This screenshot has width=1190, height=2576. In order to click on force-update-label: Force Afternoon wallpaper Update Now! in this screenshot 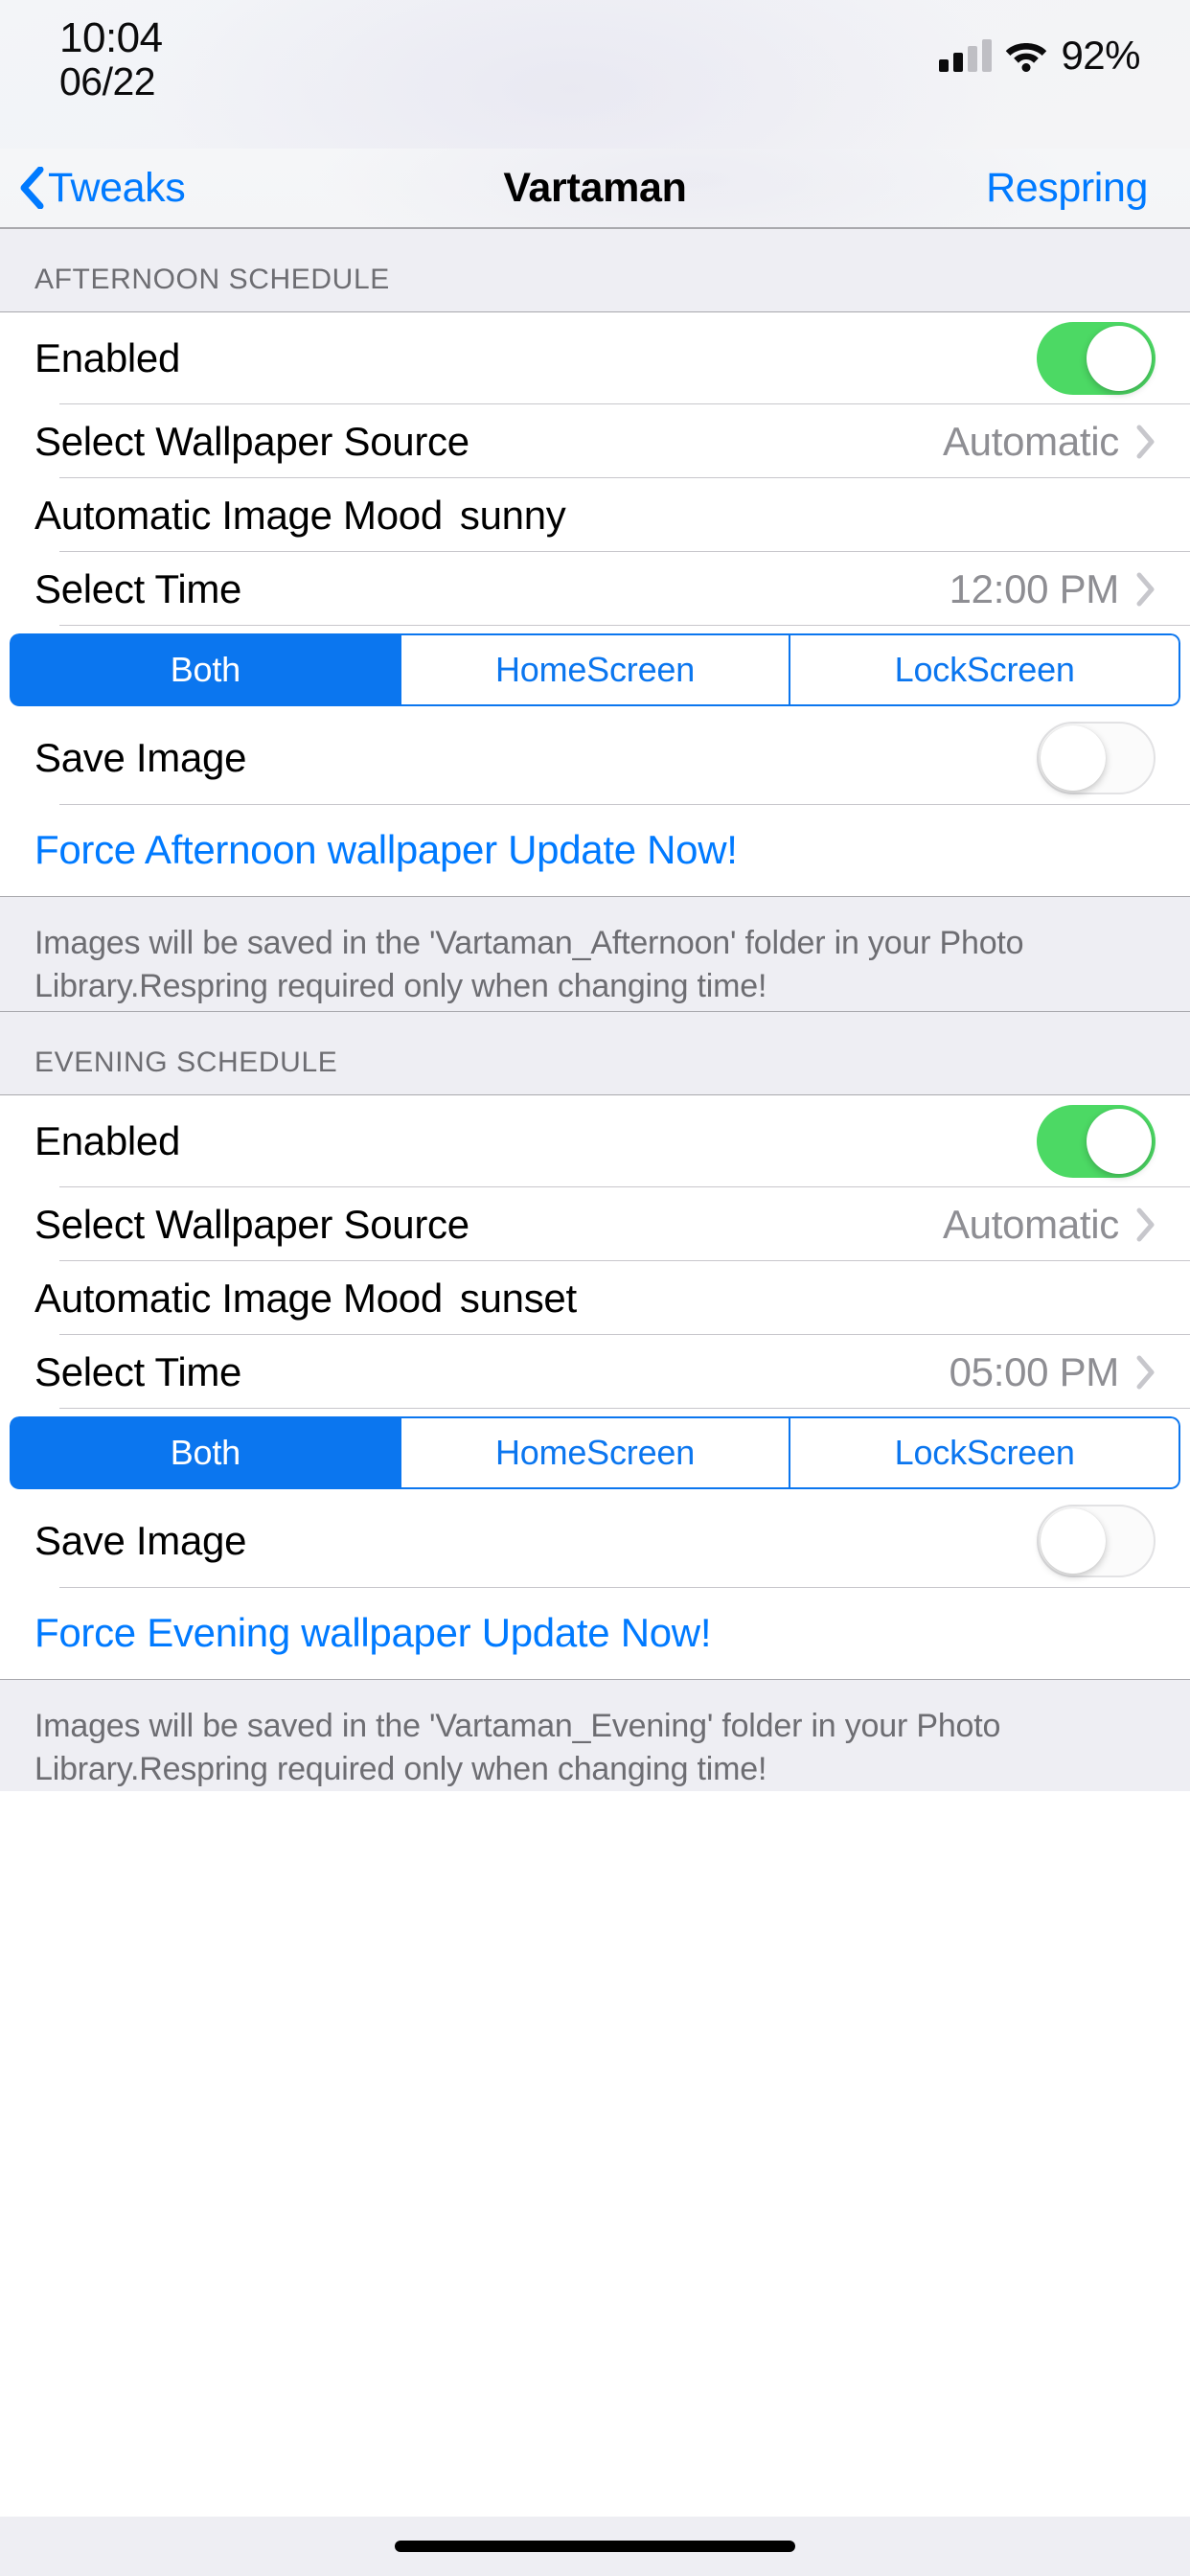, I will do `click(386, 849)`.